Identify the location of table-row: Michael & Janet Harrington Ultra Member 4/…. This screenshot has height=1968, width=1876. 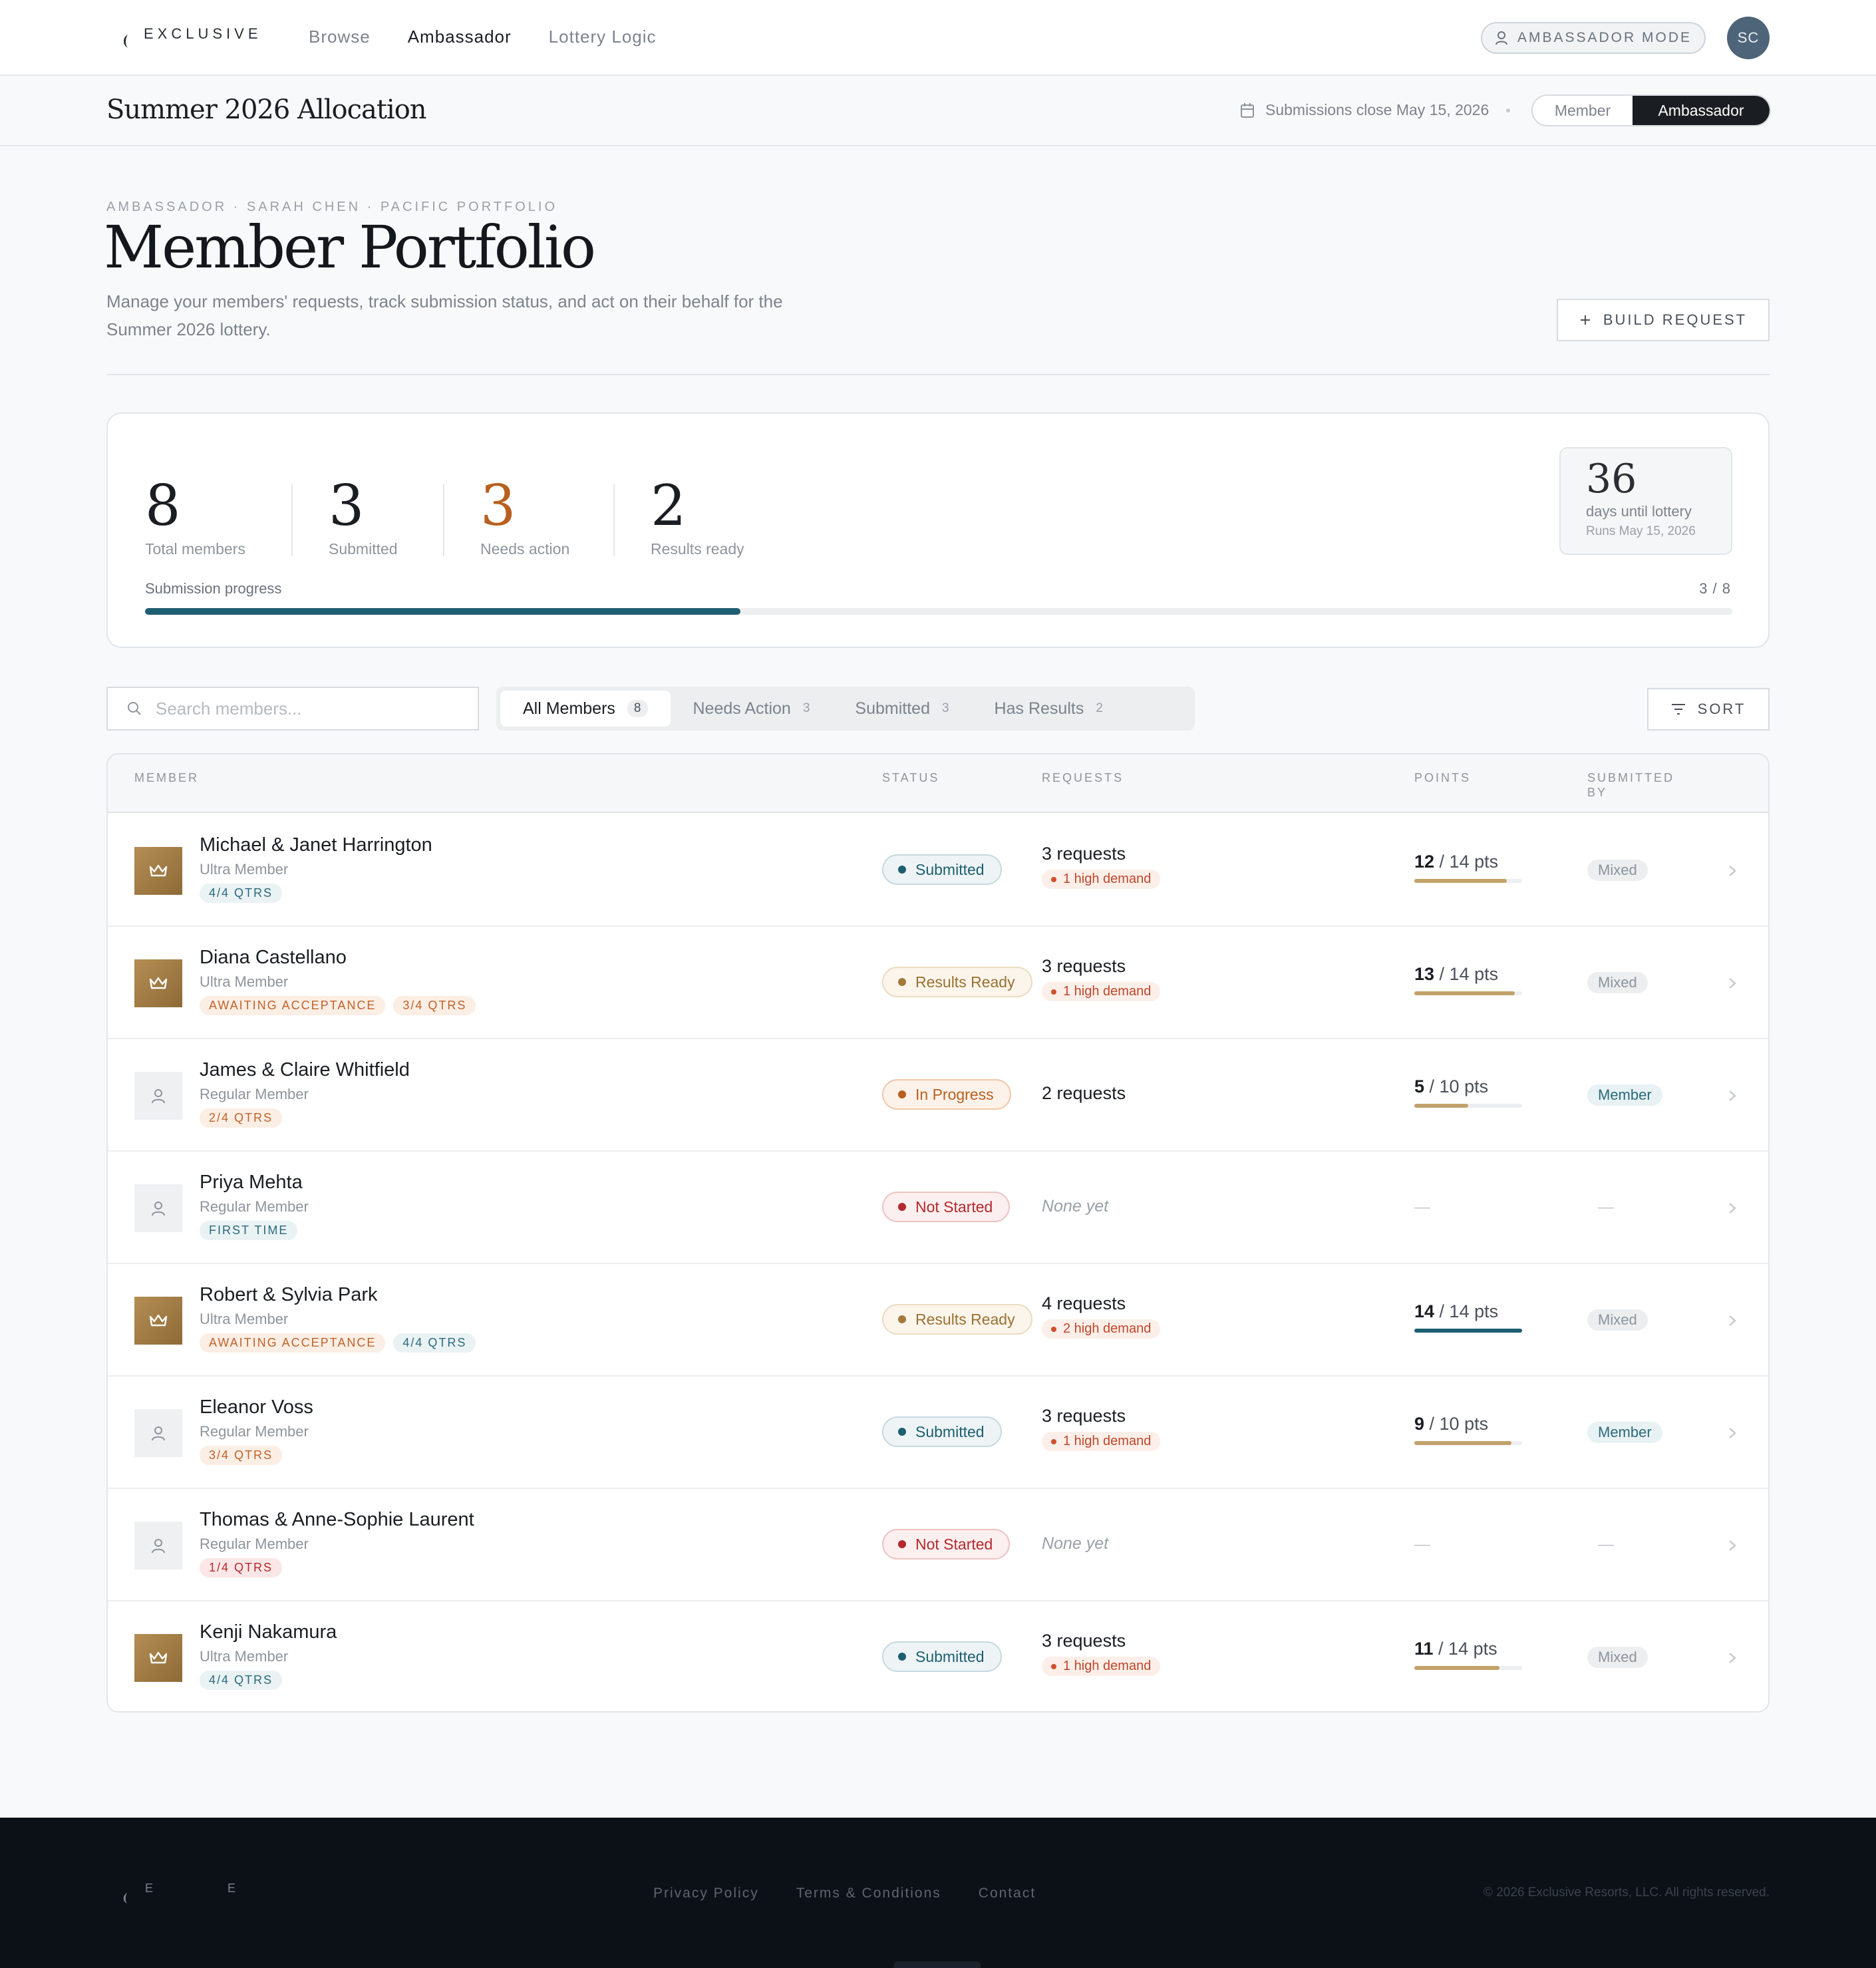
(938, 870).